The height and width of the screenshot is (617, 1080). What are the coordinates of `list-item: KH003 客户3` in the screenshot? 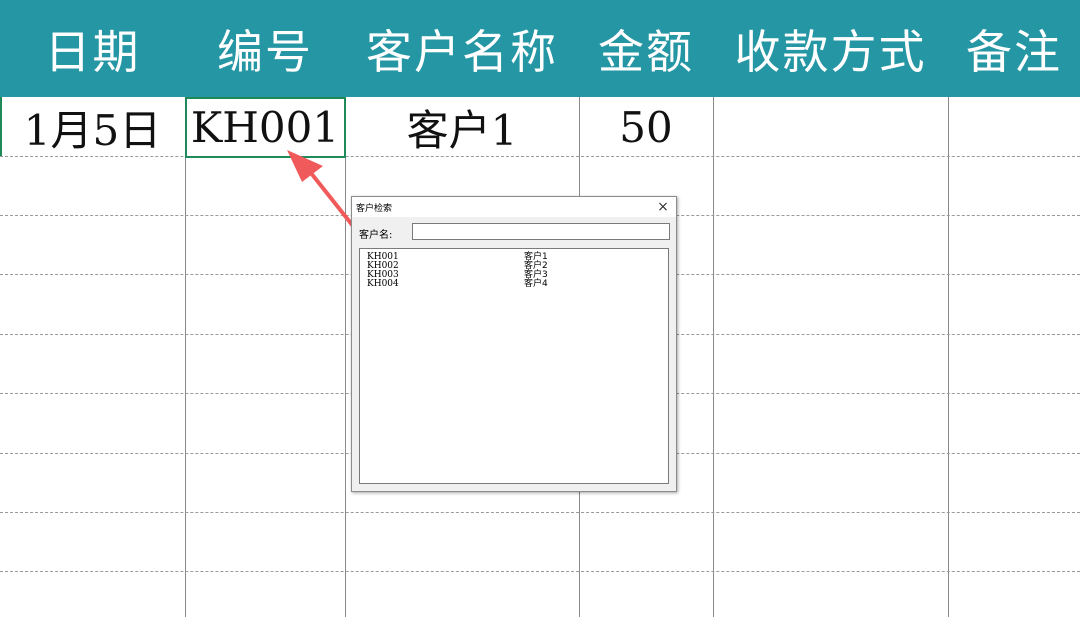 It's located at (514, 275).